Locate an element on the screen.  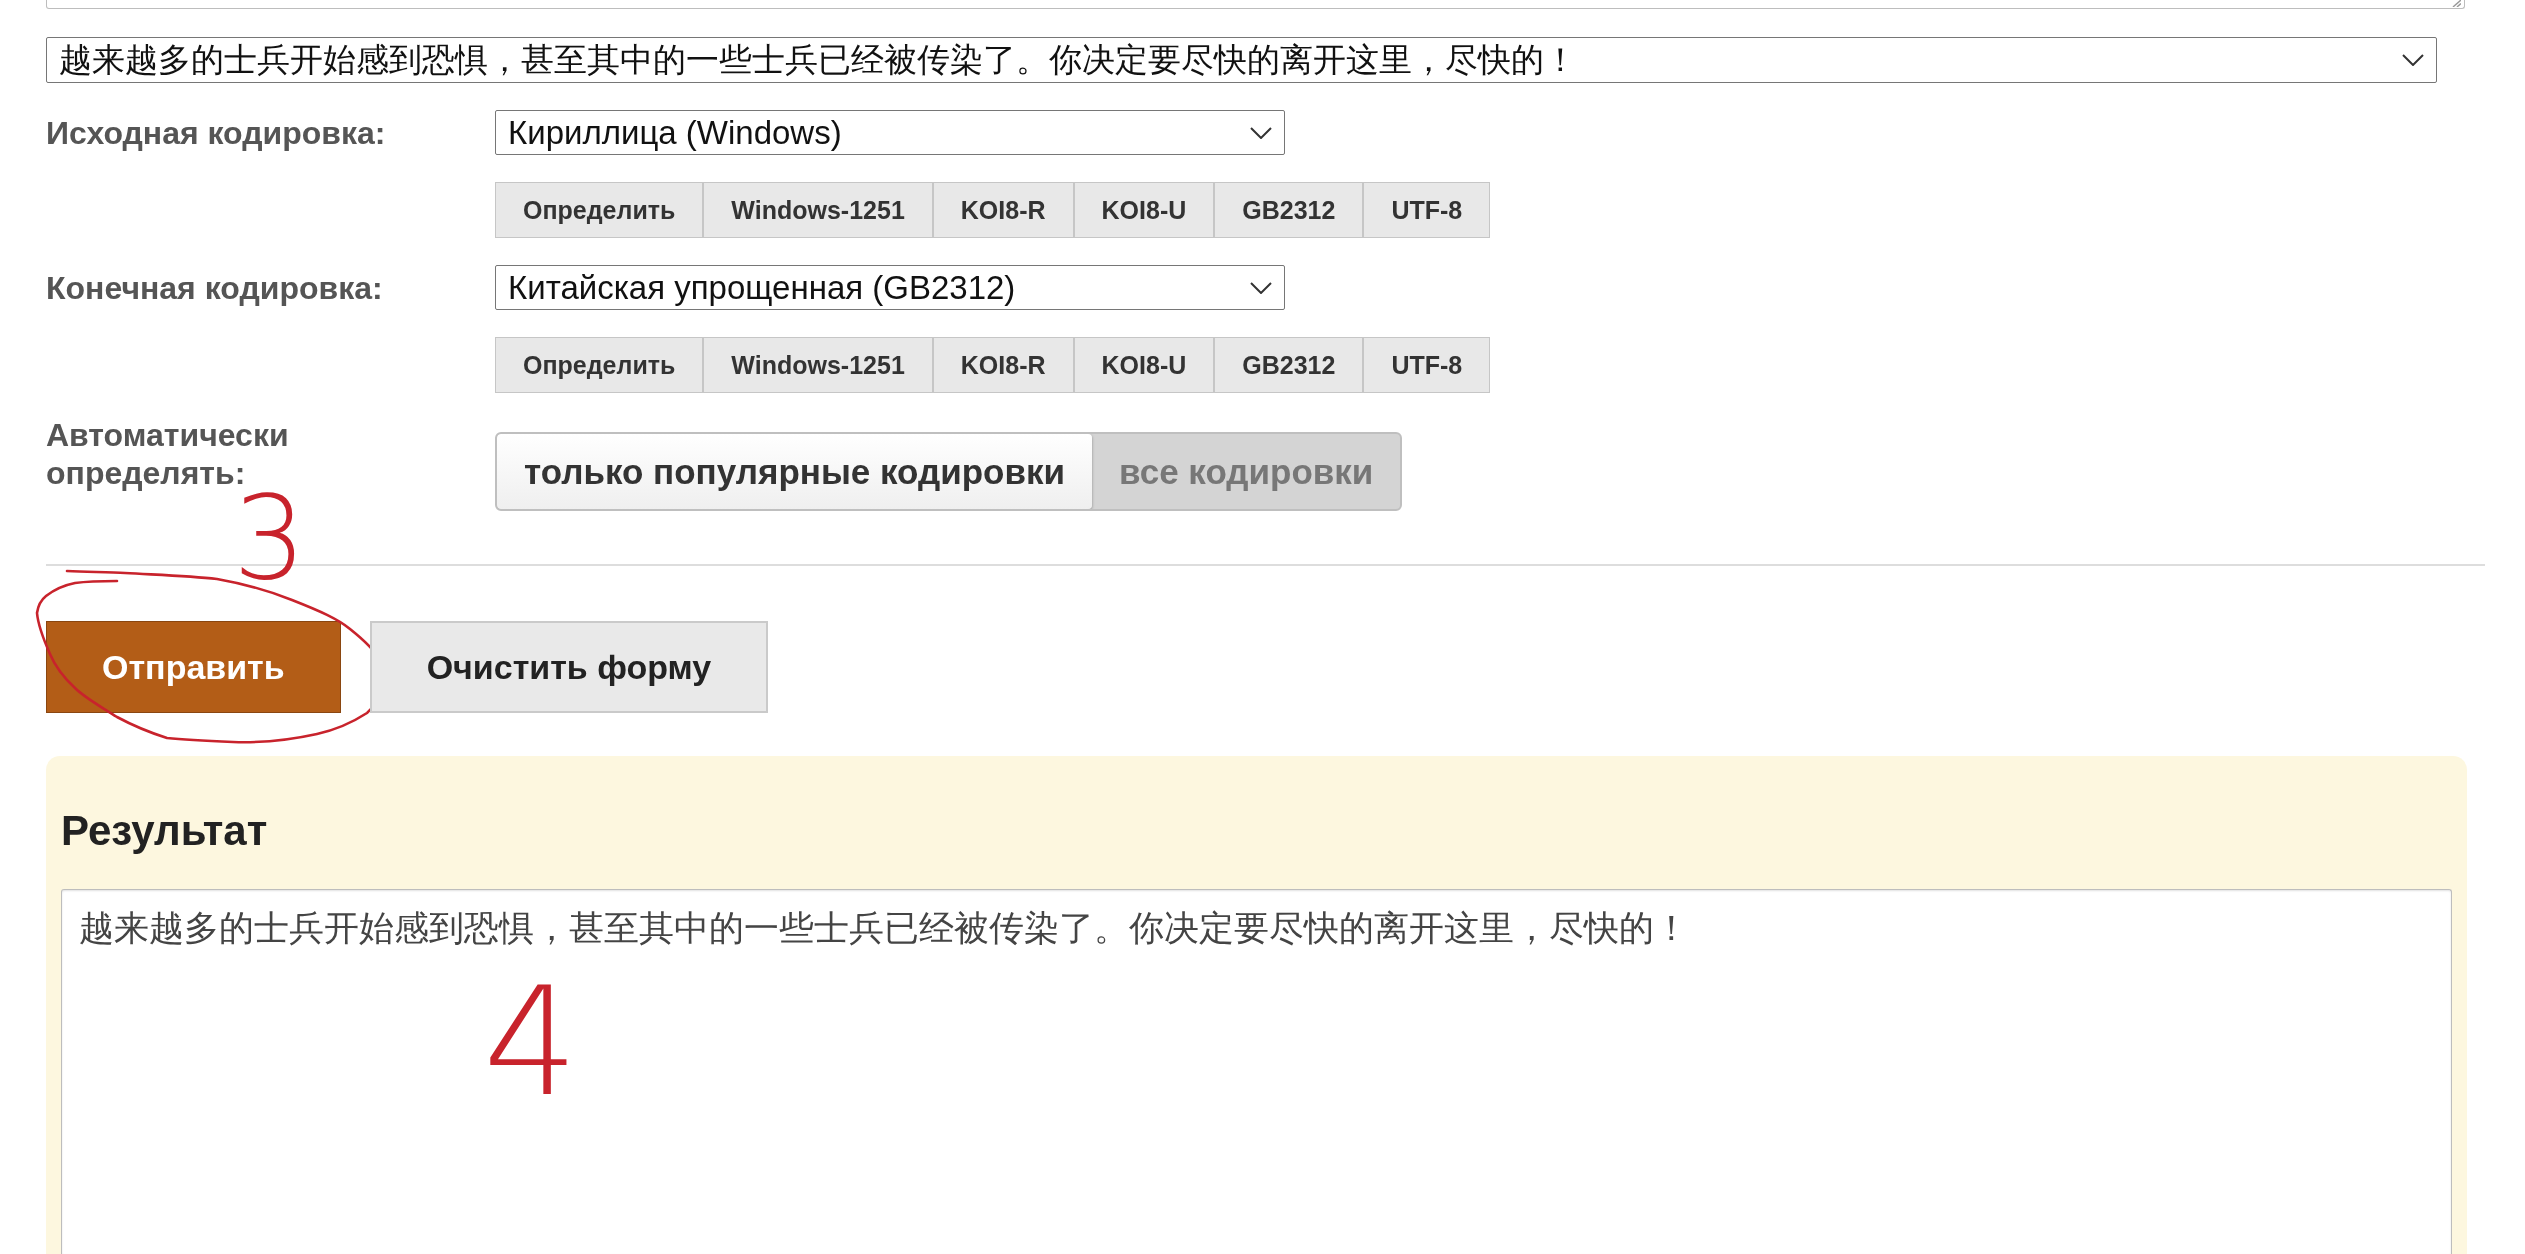
toggle-option: только популярные кодировки is located at coordinates (795, 471).